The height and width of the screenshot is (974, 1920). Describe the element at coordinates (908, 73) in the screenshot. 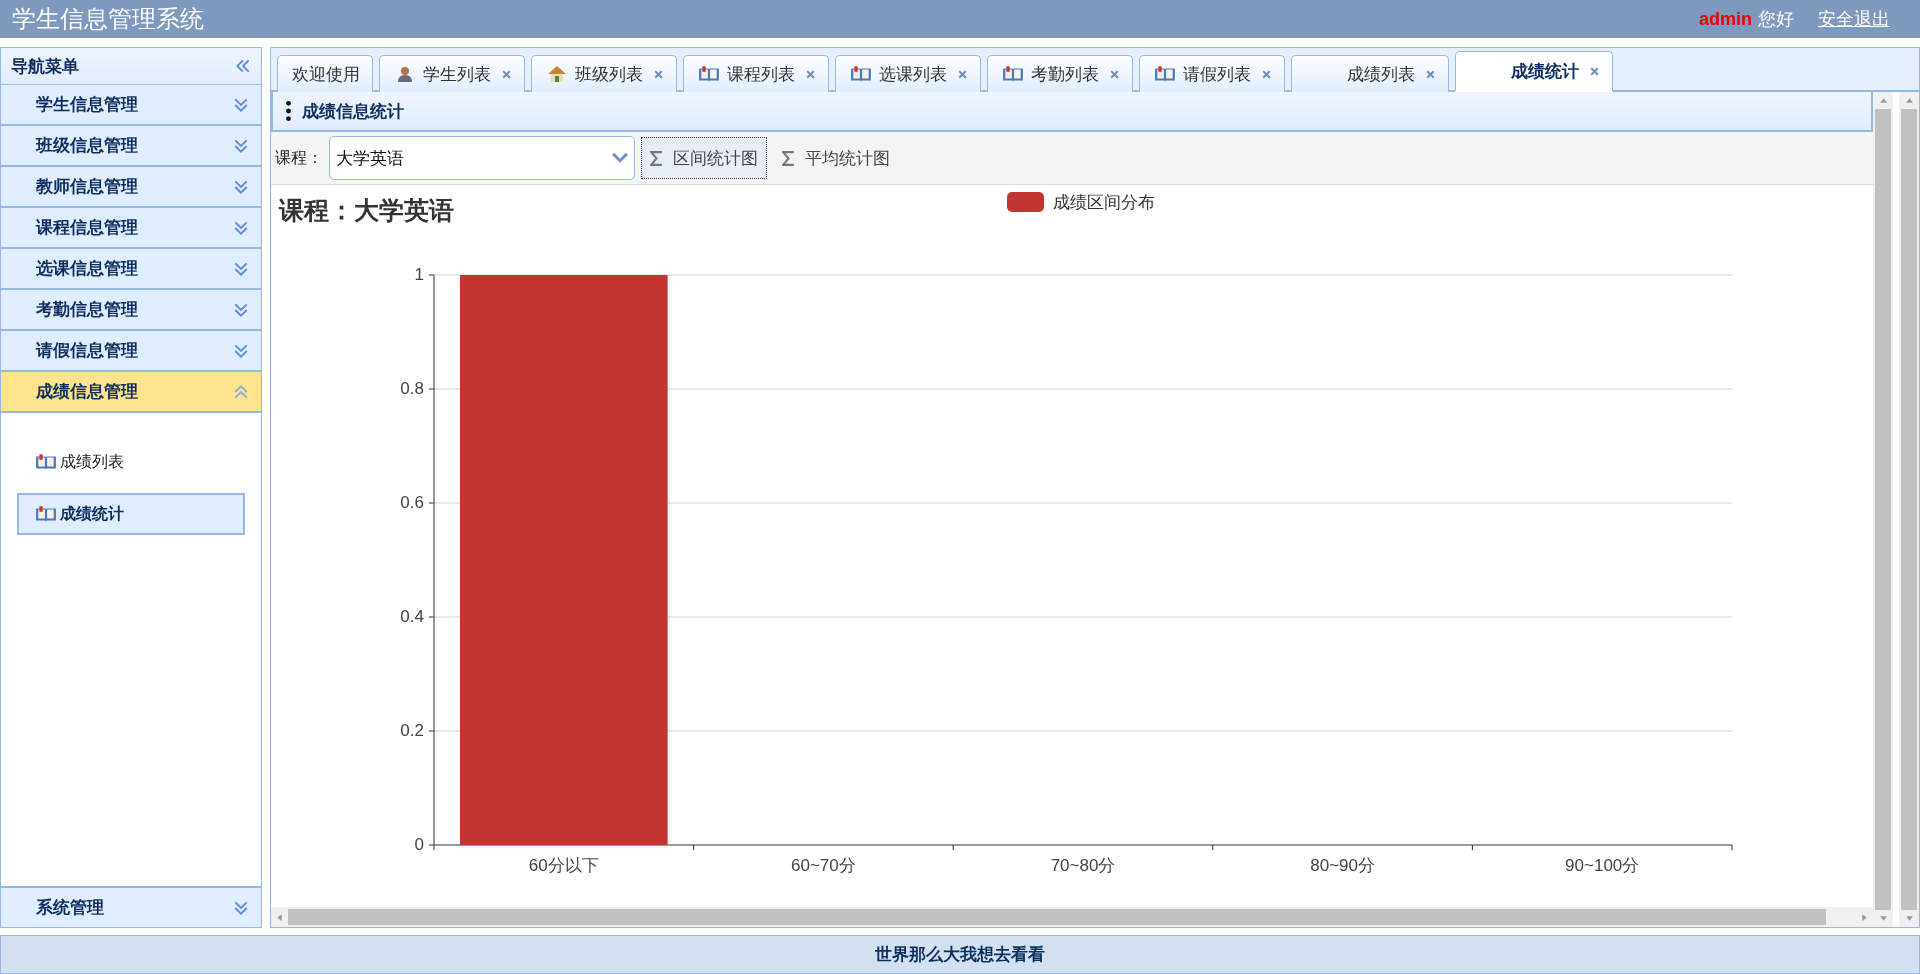

I see `tab: 选课列表` at that location.